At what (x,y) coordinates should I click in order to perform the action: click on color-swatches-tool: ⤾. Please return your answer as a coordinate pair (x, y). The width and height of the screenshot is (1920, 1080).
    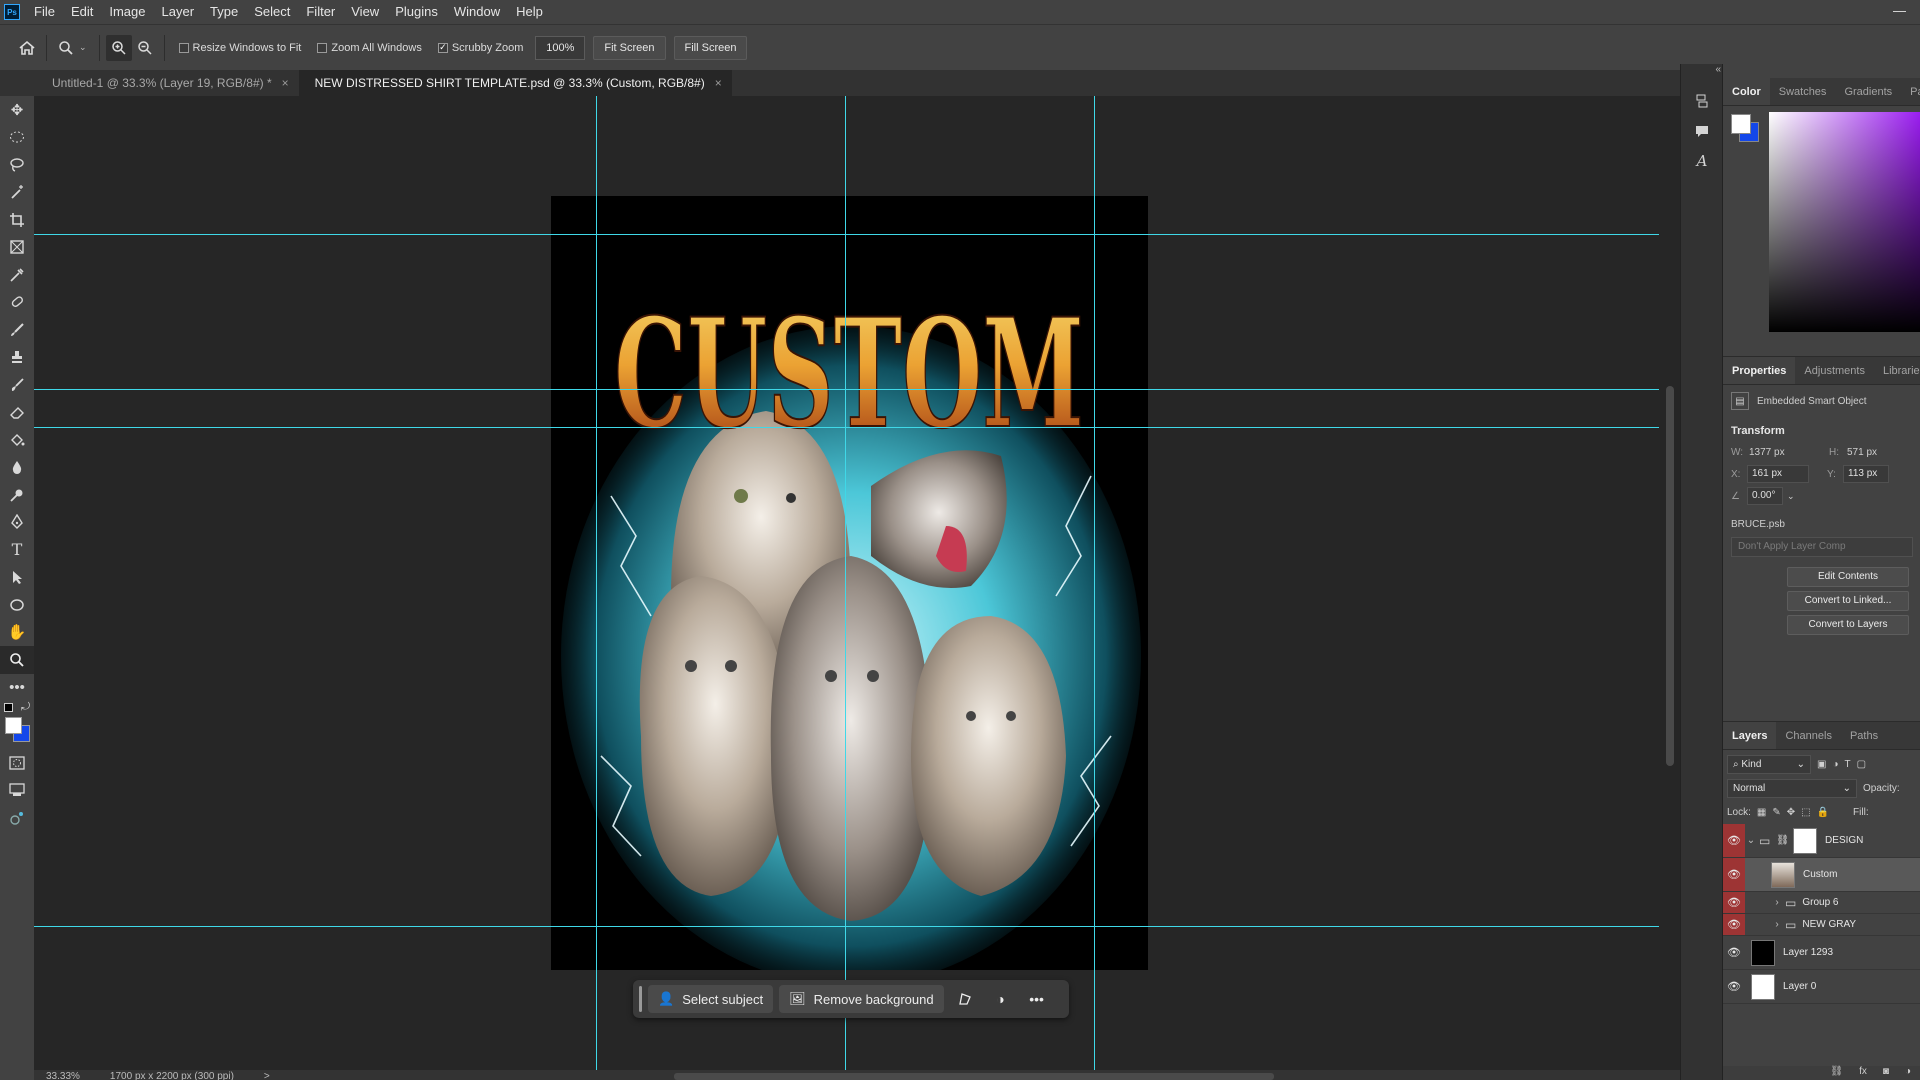
    Looking at the image, I should click on (17, 725).